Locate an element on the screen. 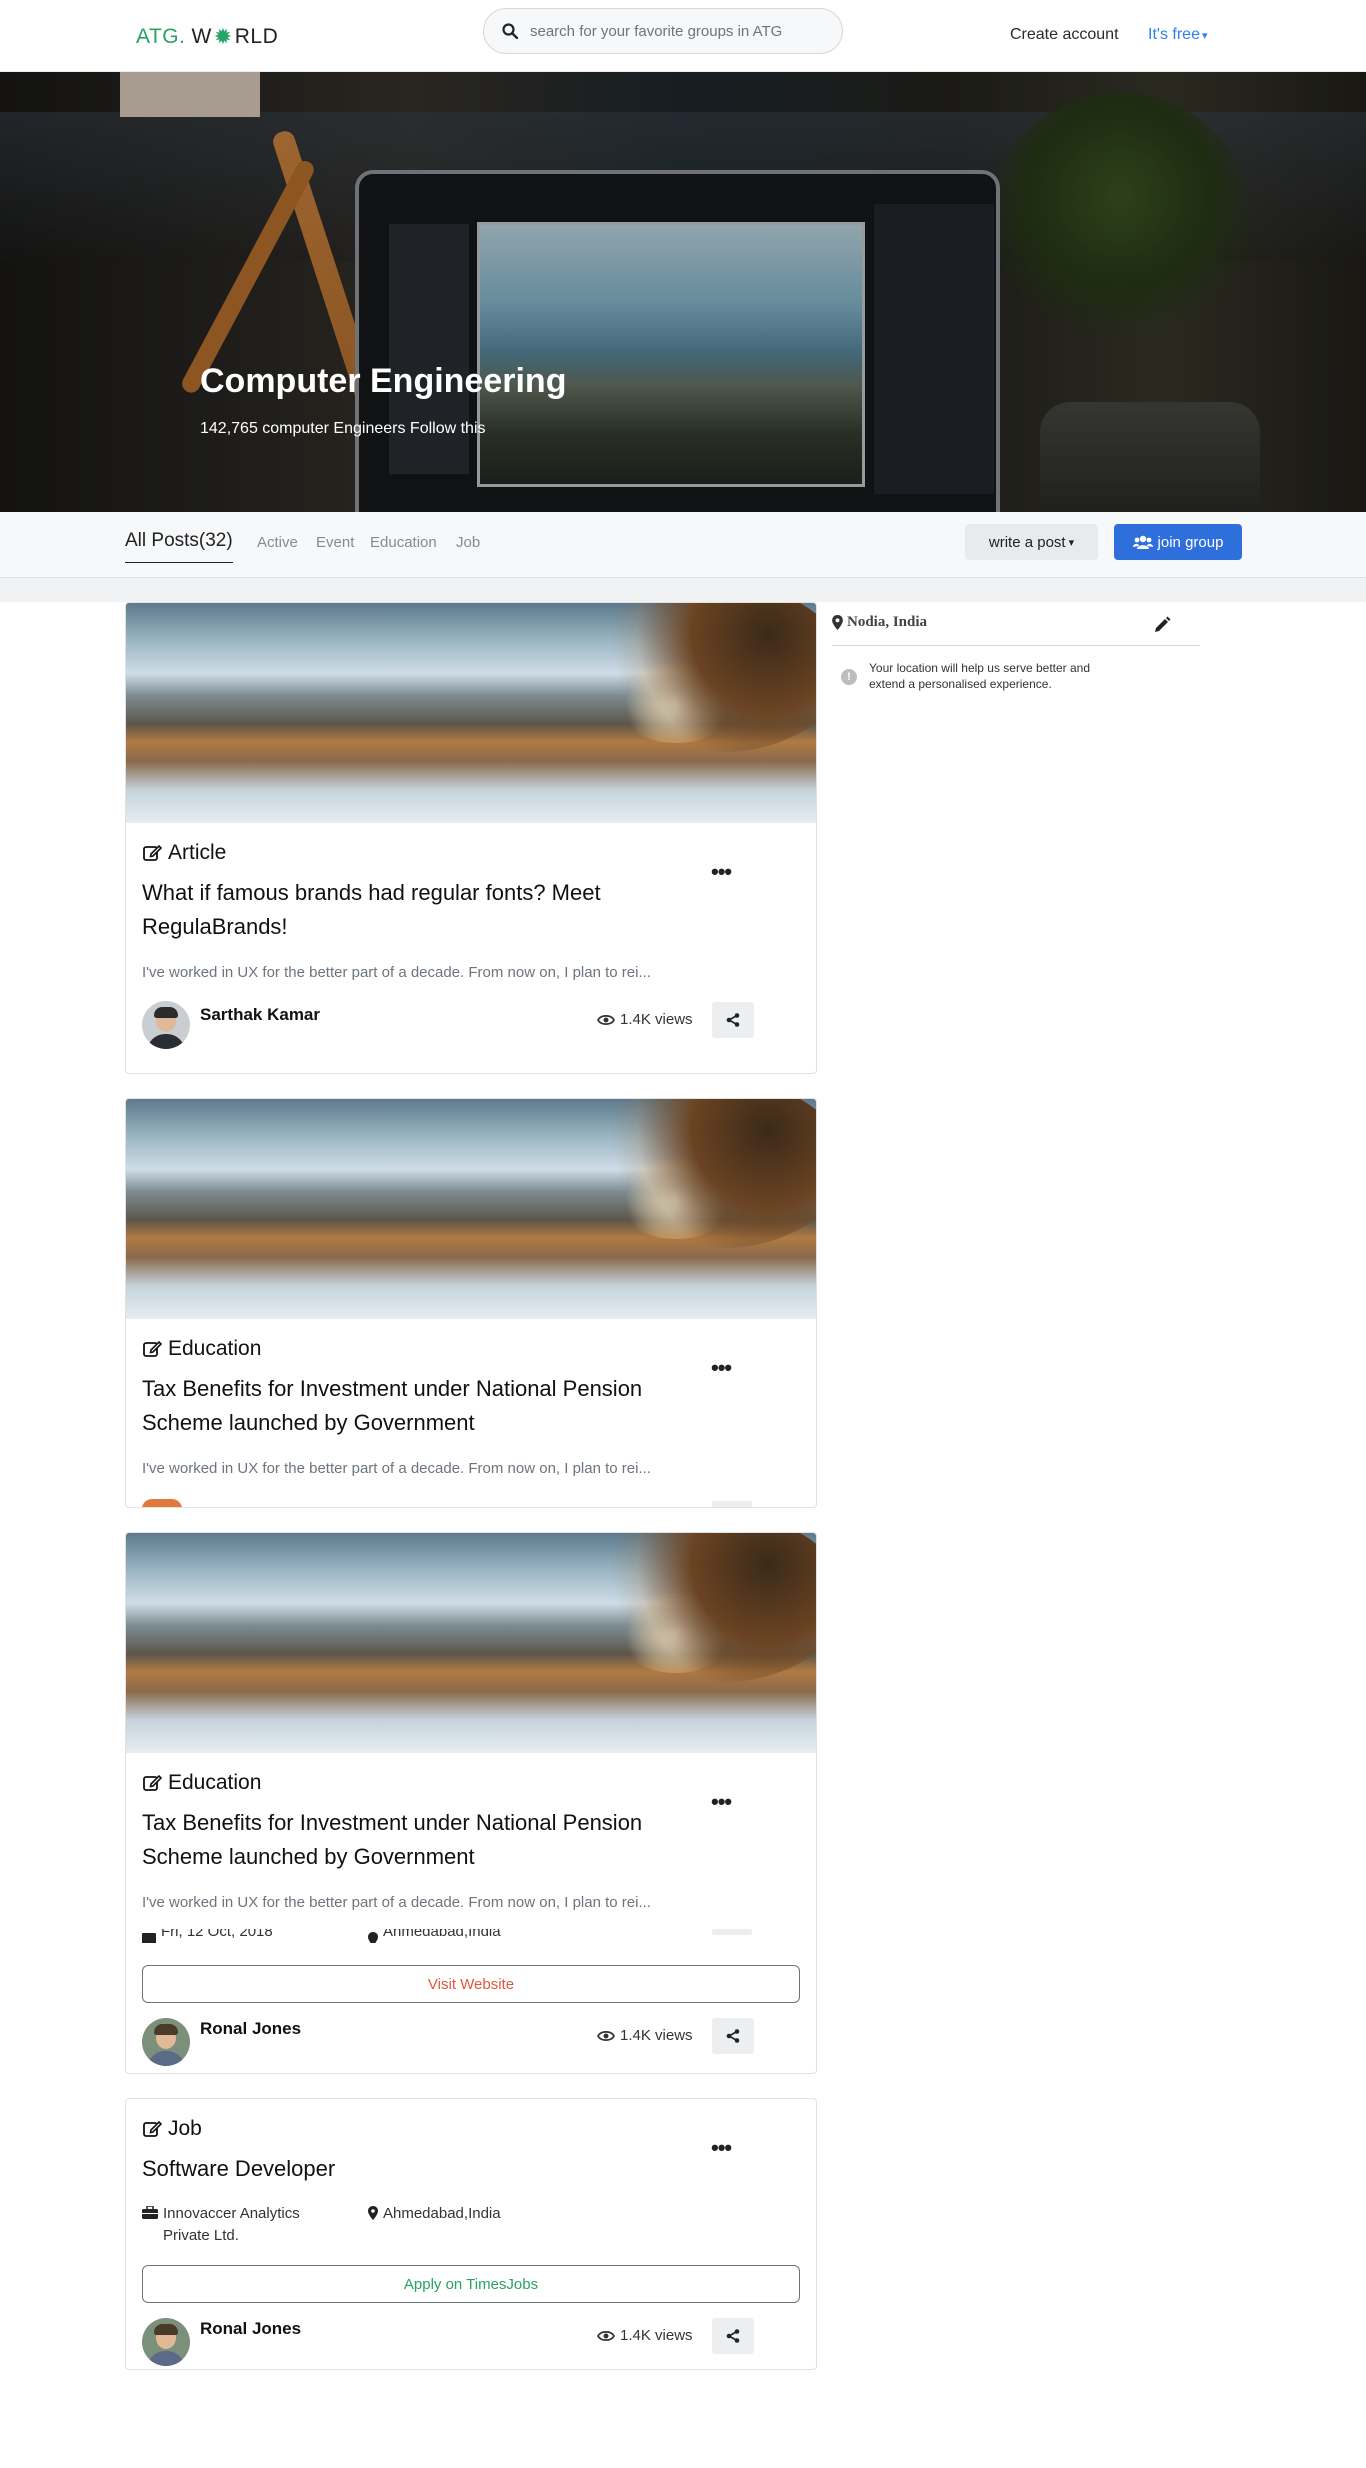 This screenshot has width=1366, height=2468. post-type-label: Article is located at coordinates (184, 853).